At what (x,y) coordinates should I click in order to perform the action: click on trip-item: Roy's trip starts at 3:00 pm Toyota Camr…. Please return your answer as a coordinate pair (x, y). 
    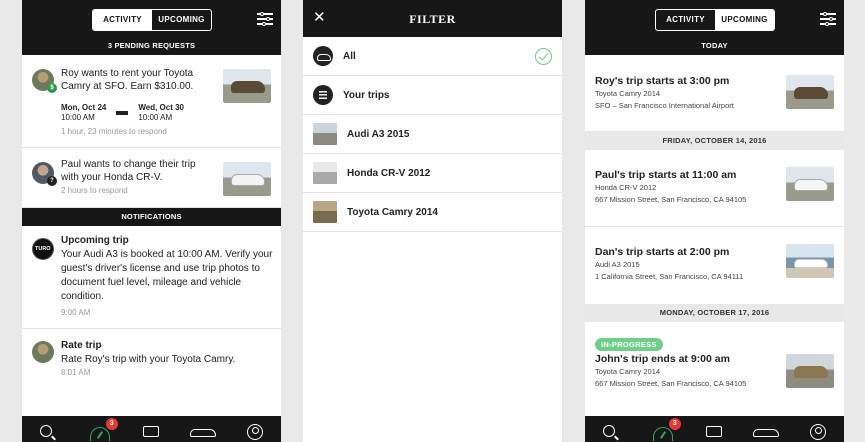
    Looking at the image, I should click on (714, 93).